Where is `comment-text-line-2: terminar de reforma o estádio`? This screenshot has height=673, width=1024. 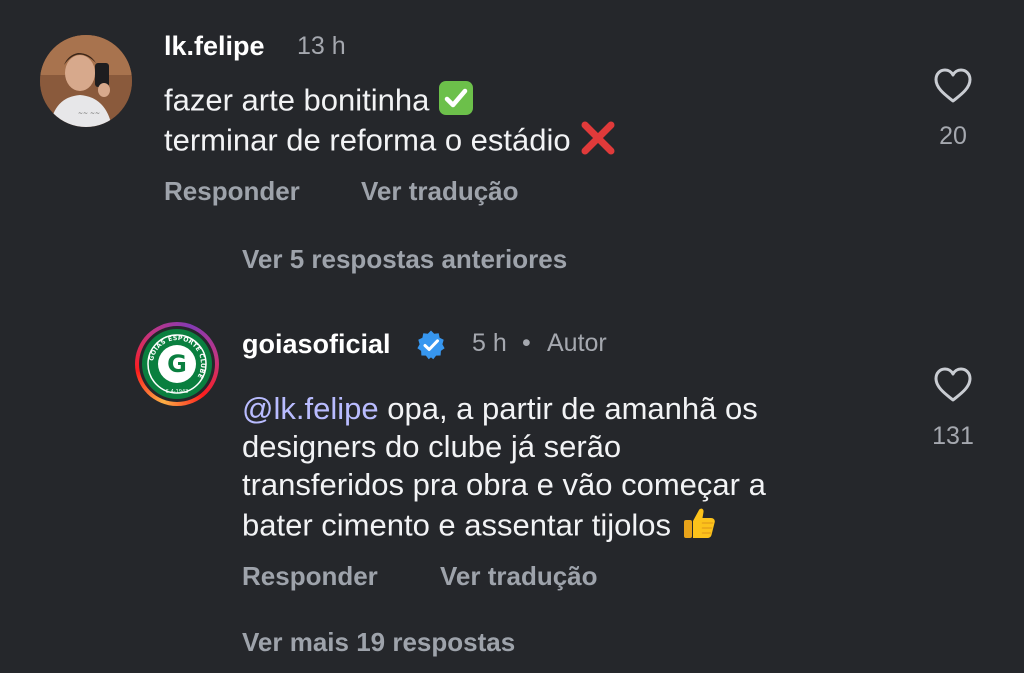 comment-text-line-2: terminar de reforma o estádio is located at coordinates (390, 142).